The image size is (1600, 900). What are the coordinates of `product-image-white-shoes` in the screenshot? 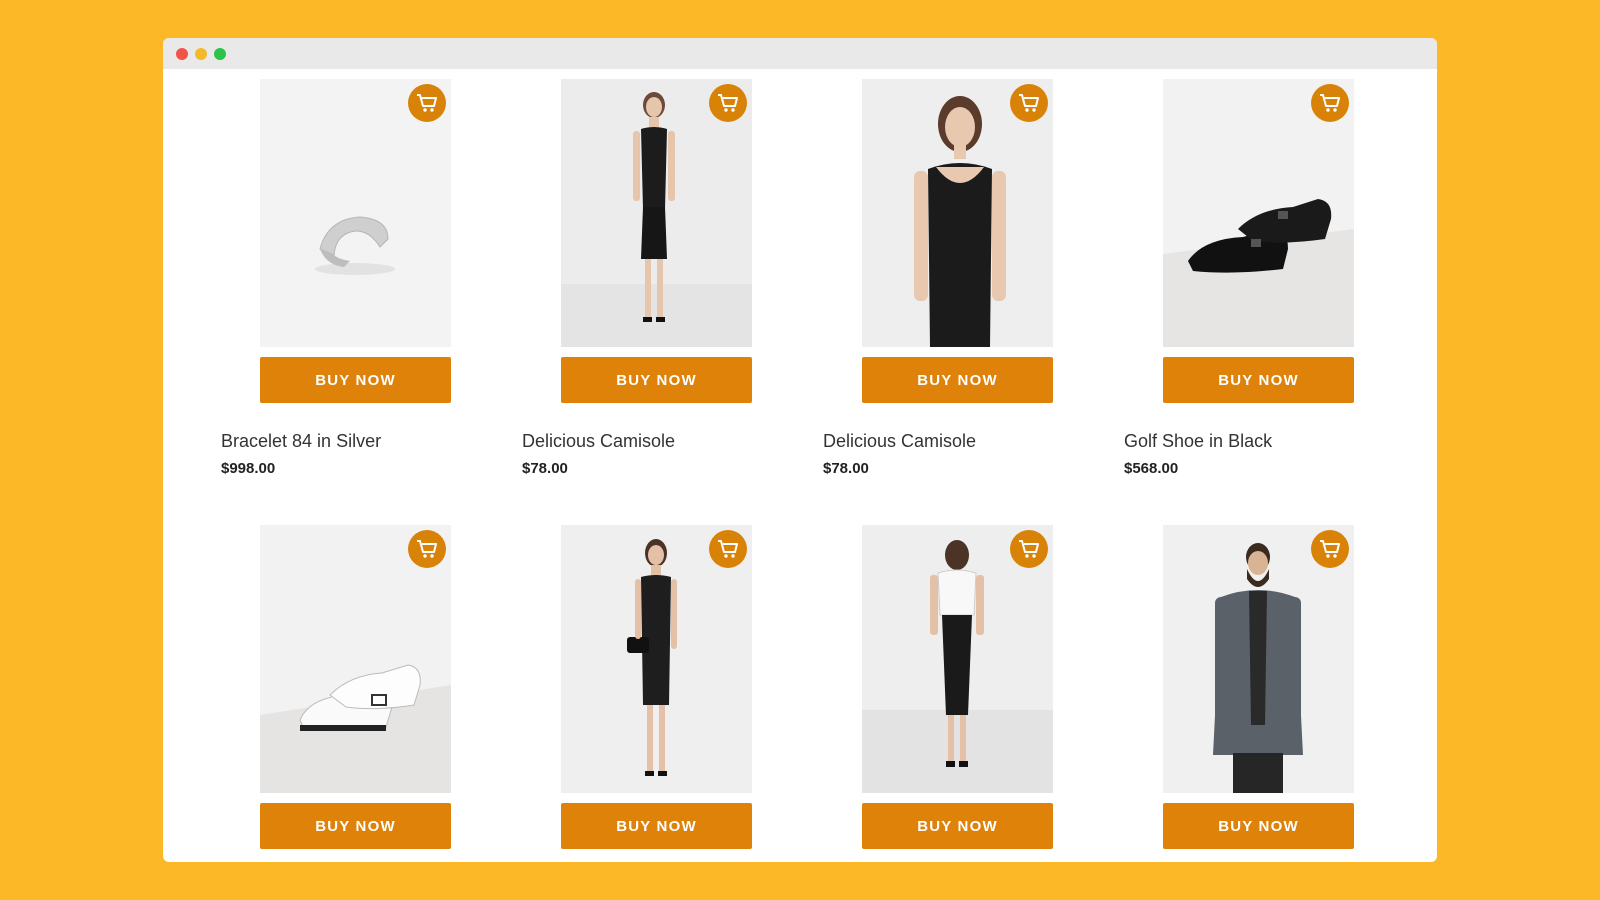 It's located at (355, 659).